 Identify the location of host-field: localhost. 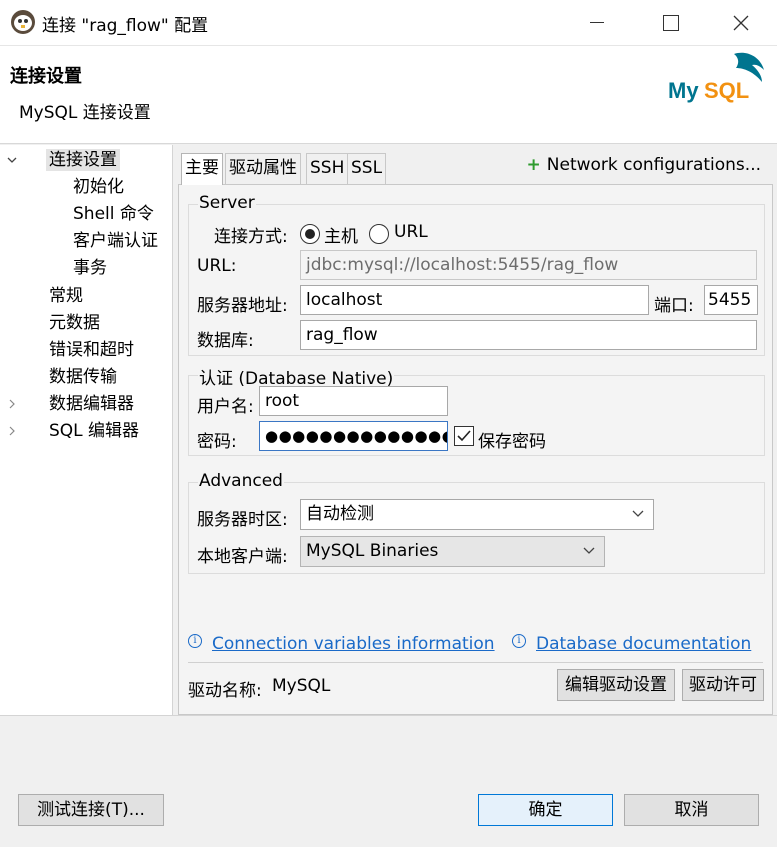
(474, 300).